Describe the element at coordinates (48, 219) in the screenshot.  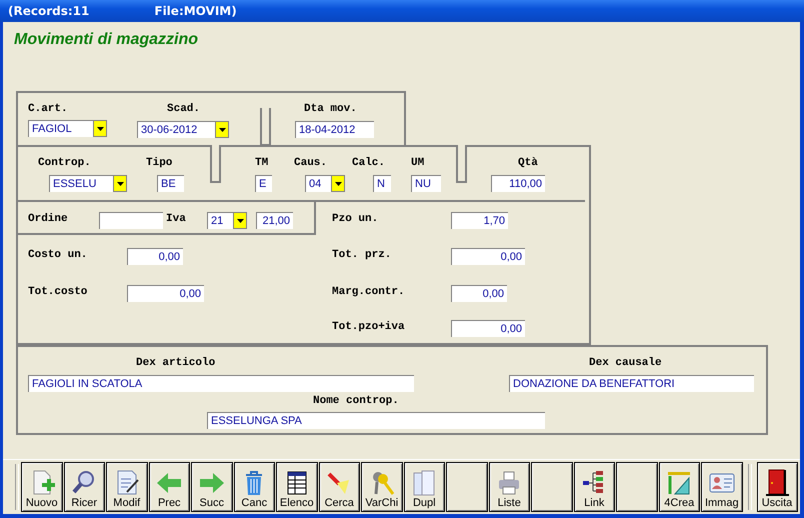
I see `field-label: Ordine` at that location.